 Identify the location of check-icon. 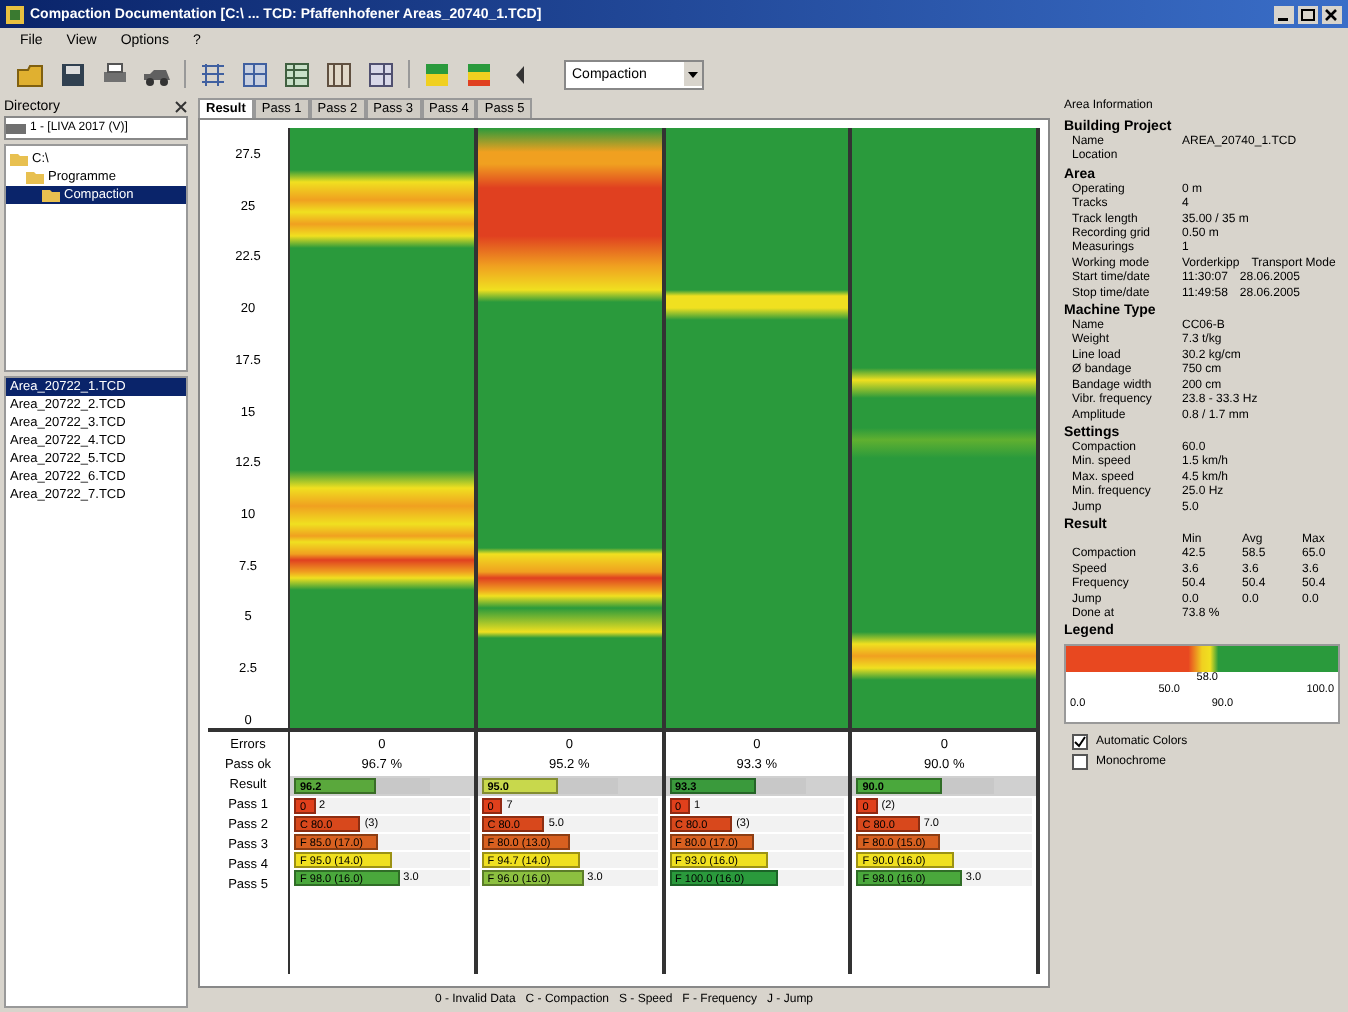
(1080, 742).